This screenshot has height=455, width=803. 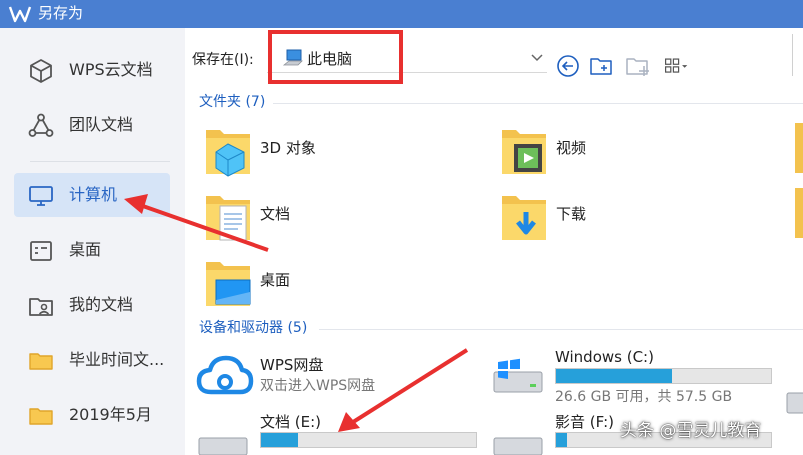 I want to click on desktop-icon, so click(x=41, y=251).